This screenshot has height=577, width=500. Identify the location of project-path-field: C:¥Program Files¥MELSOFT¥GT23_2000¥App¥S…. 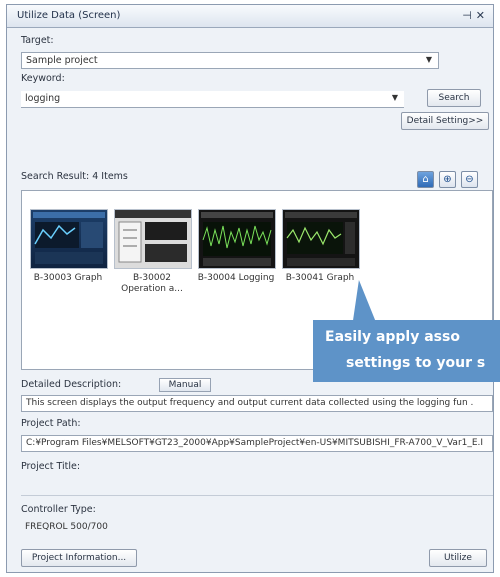
(257, 443).